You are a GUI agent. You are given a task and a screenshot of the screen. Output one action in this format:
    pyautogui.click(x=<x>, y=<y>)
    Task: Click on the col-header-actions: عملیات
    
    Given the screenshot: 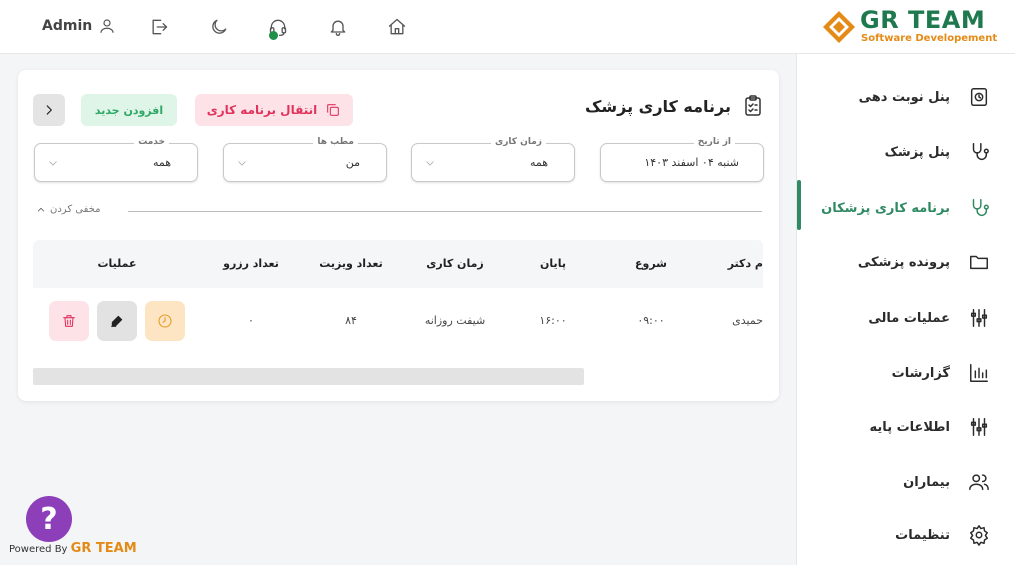 What is the action you would take?
    pyautogui.click(x=117, y=263)
    